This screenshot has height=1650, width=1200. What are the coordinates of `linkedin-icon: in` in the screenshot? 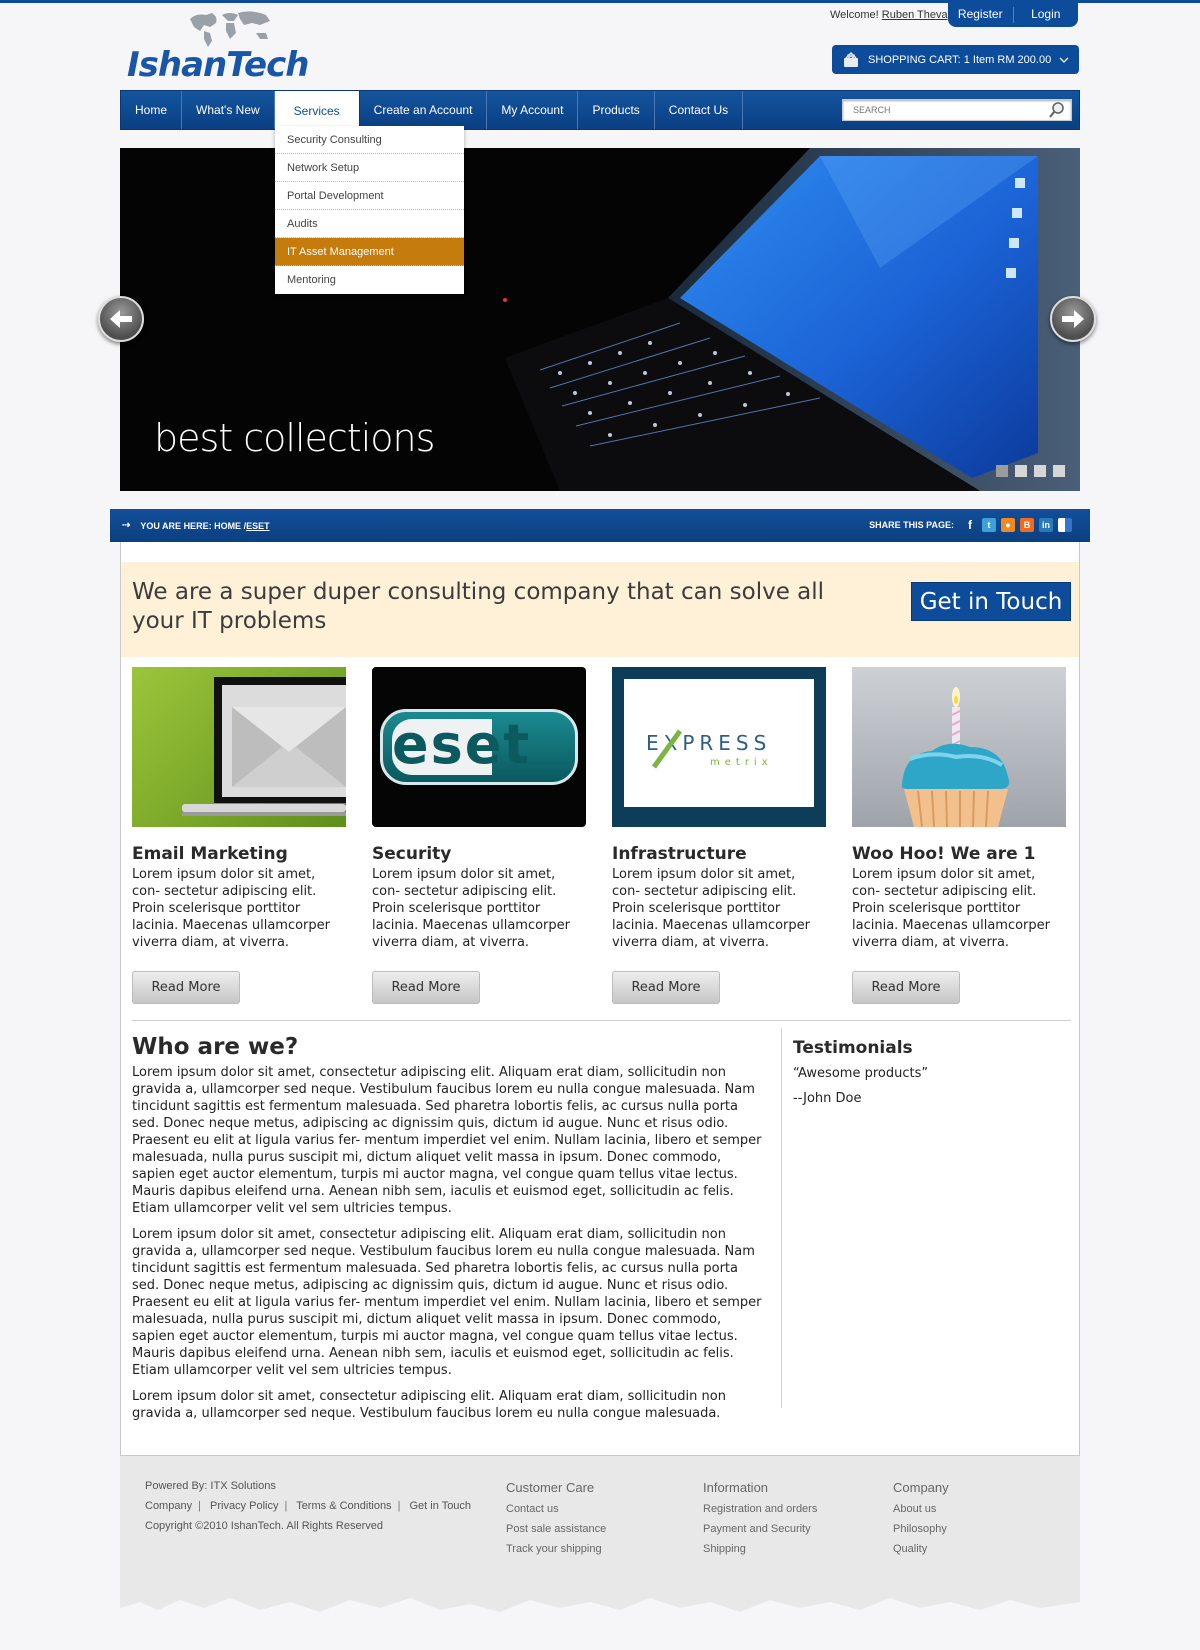 It's located at (1046, 525).